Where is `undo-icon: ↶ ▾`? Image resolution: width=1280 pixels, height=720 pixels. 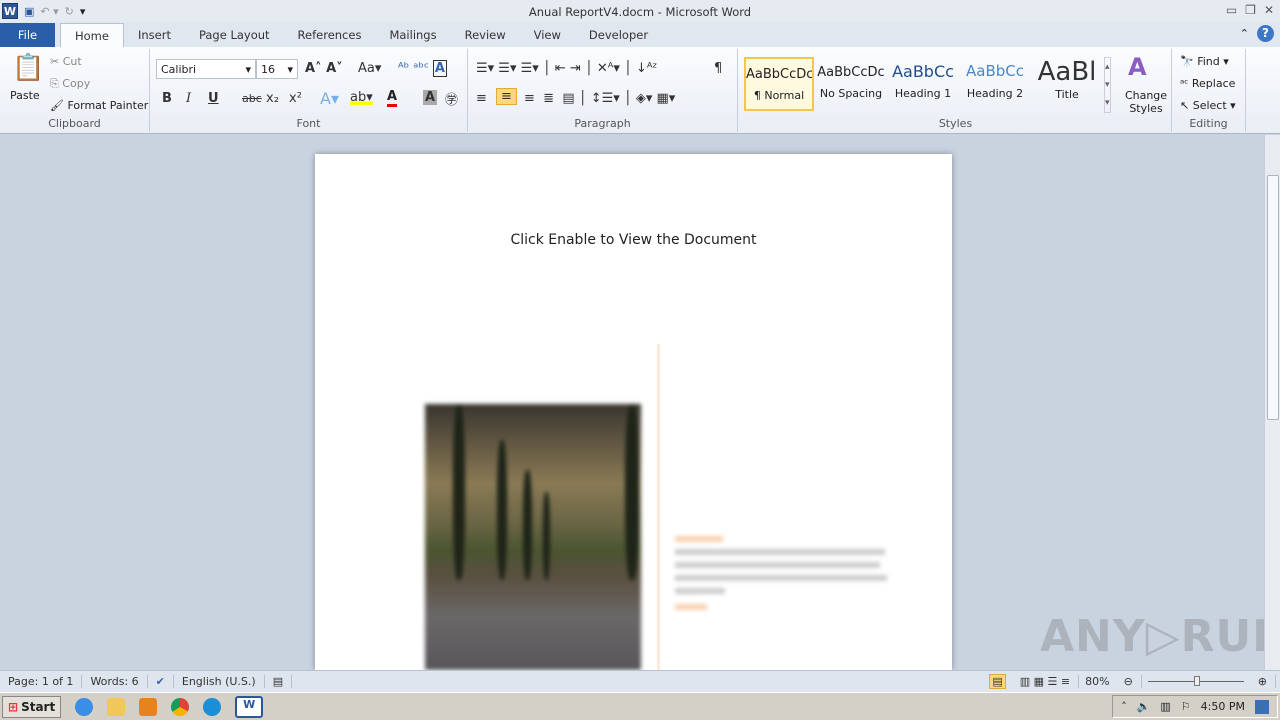
undo-icon: ↶ ▾ is located at coordinates (49, 11).